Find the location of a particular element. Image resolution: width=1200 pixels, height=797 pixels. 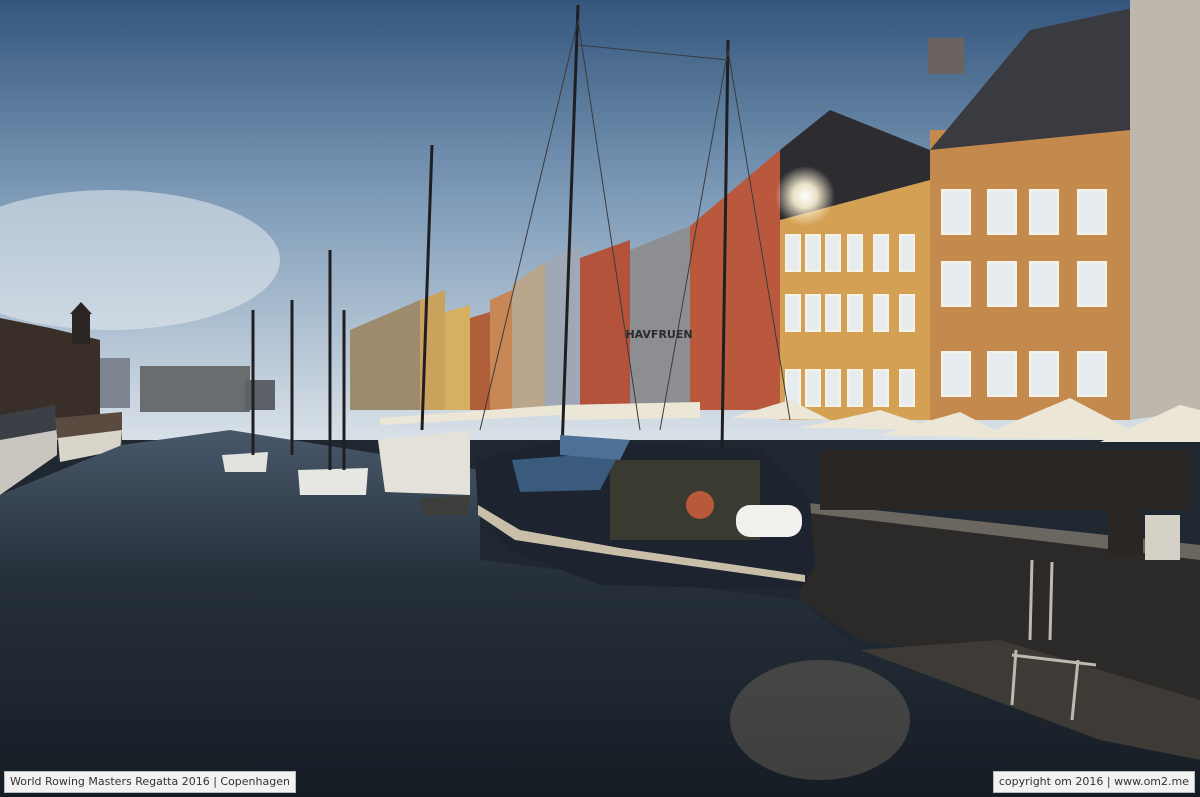

caption-right: copyright om 2016 | www.om2.me is located at coordinates (1093, 782).